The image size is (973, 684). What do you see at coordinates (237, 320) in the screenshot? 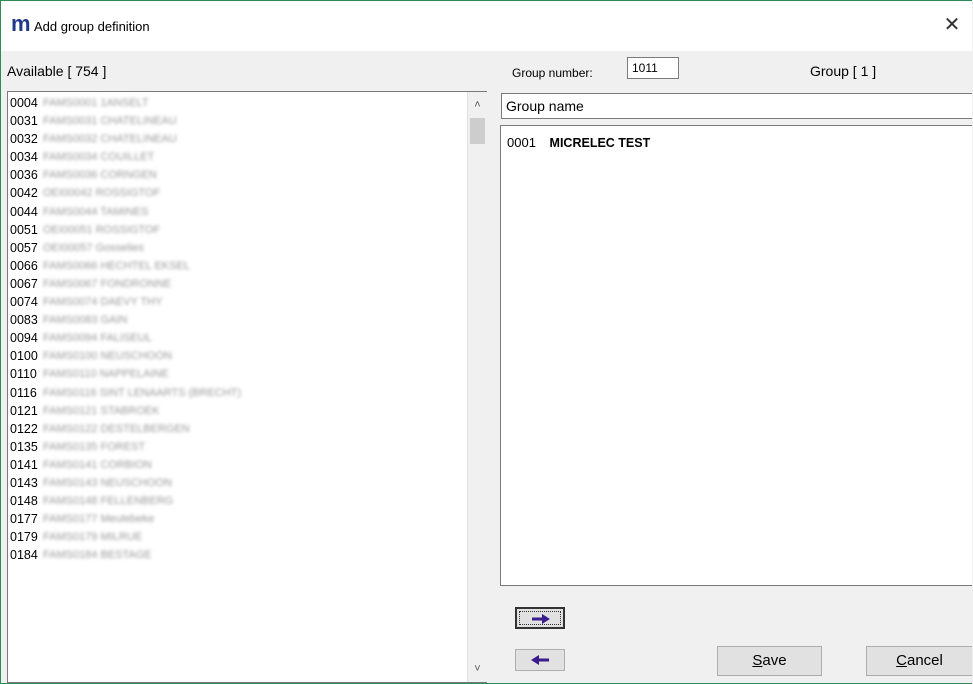
I see `available-list-item: 0083 FAMS0083 GAIN` at bounding box center [237, 320].